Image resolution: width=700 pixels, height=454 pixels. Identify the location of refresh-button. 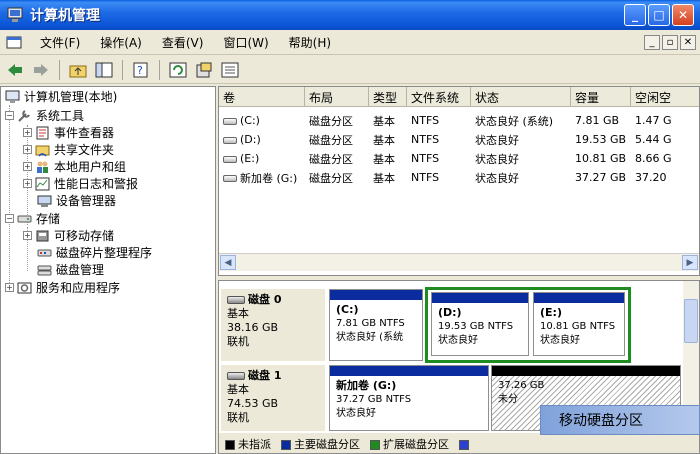
(178, 70).